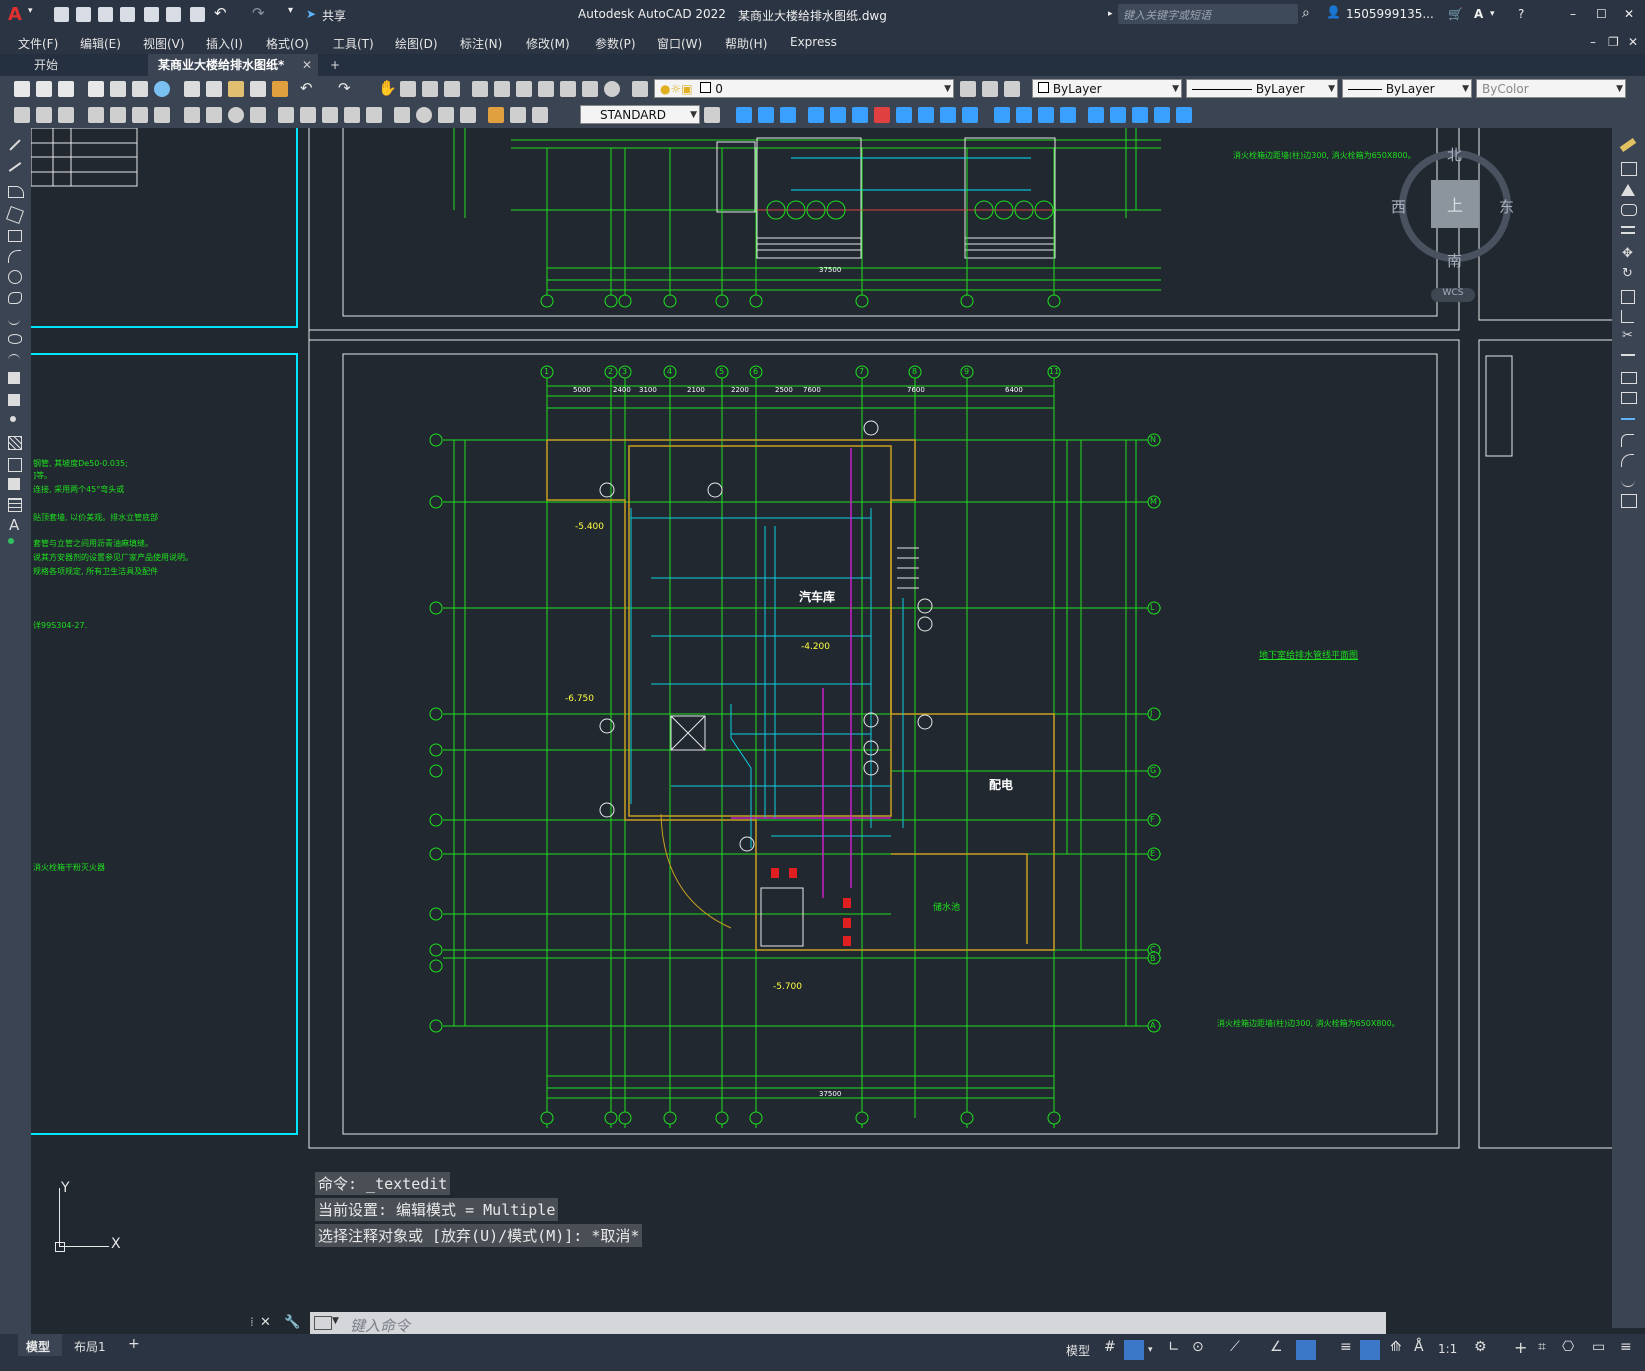 This screenshot has width=1645, height=1371. Describe the element at coordinates (118, 89) in the screenshot. I see `plot-preview-icon` at that location.